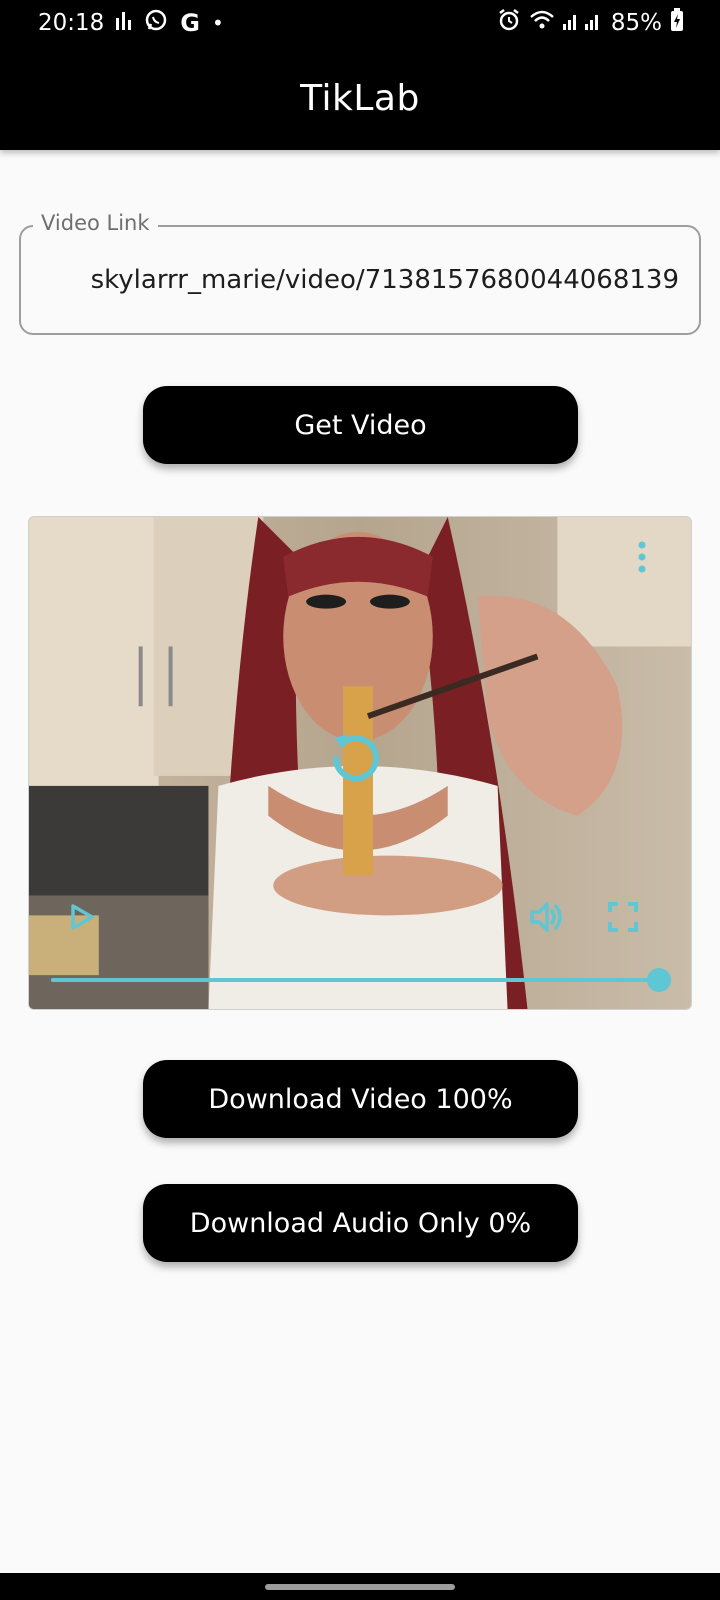 This screenshot has width=720, height=1600. I want to click on google-icon: G, so click(190, 23).